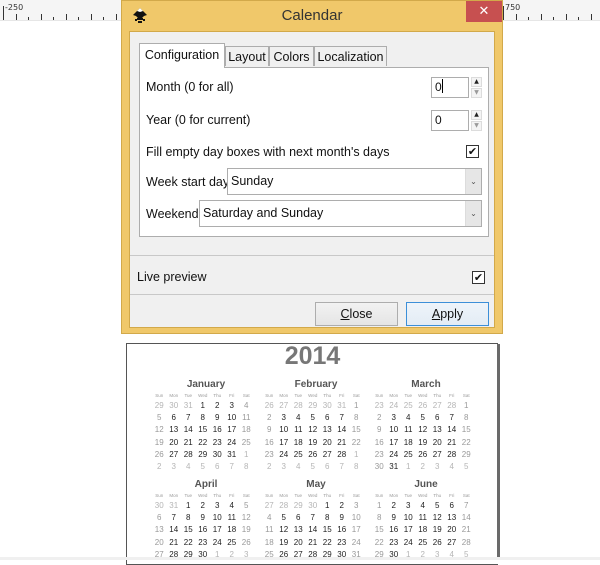  I want to click on day-cell: 5, so click(246, 505).